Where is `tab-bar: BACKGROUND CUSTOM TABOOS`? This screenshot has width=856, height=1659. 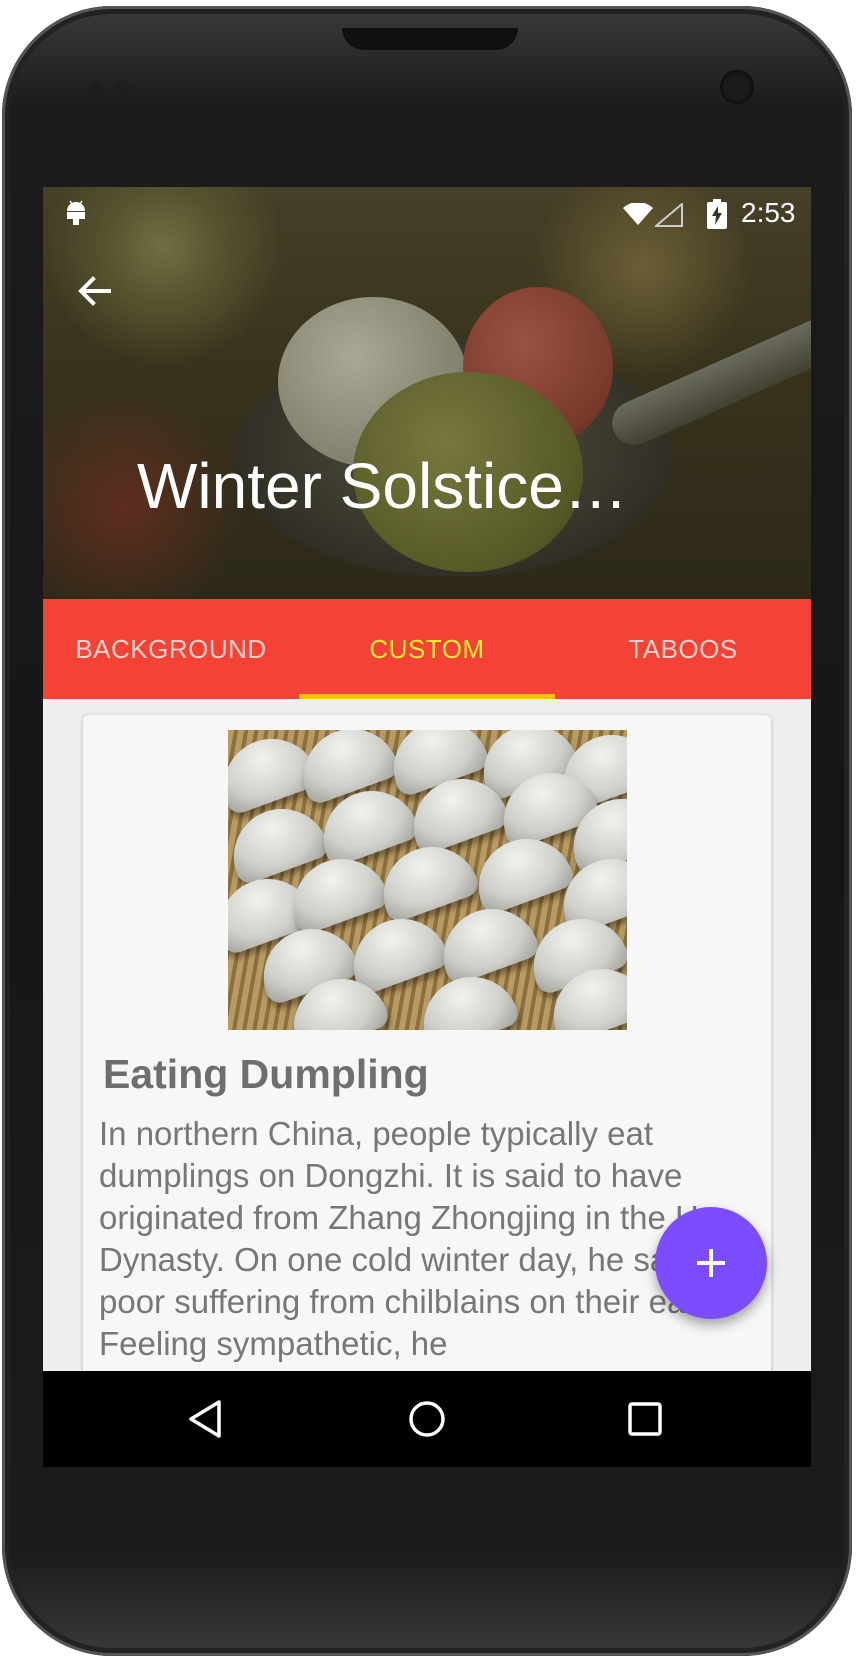 tab-bar: BACKGROUND CUSTOM TABOOS is located at coordinates (427, 649).